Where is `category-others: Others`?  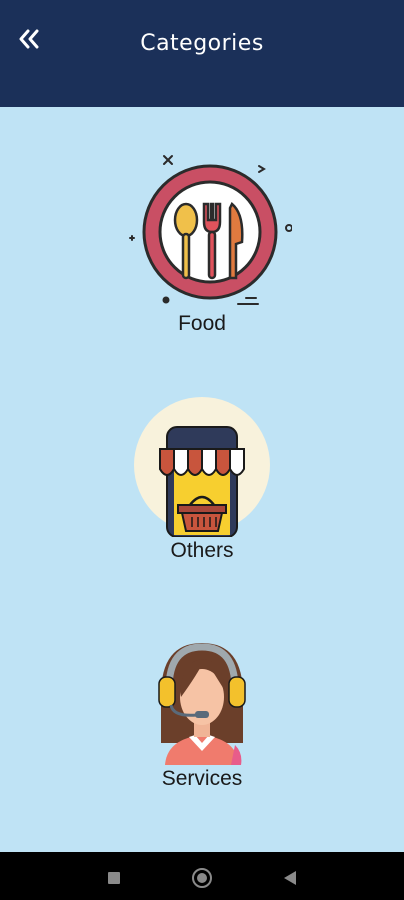 category-others: Others is located at coordinates (202, 480).